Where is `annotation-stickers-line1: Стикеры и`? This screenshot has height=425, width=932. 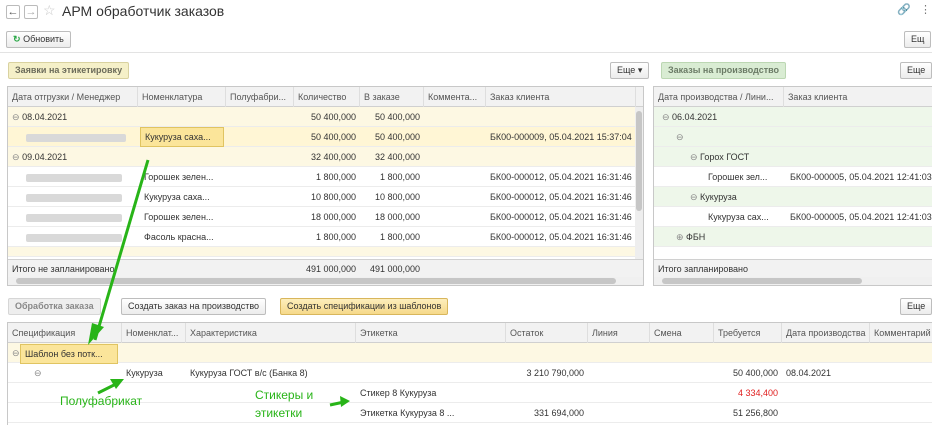 annotation-stickers-line1: Стикеры и is located at coordinates (284, 395).